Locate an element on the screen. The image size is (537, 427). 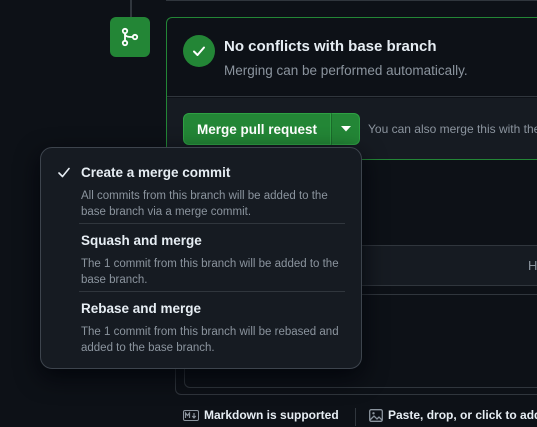
image-icon is located at coordinates (376, 415).